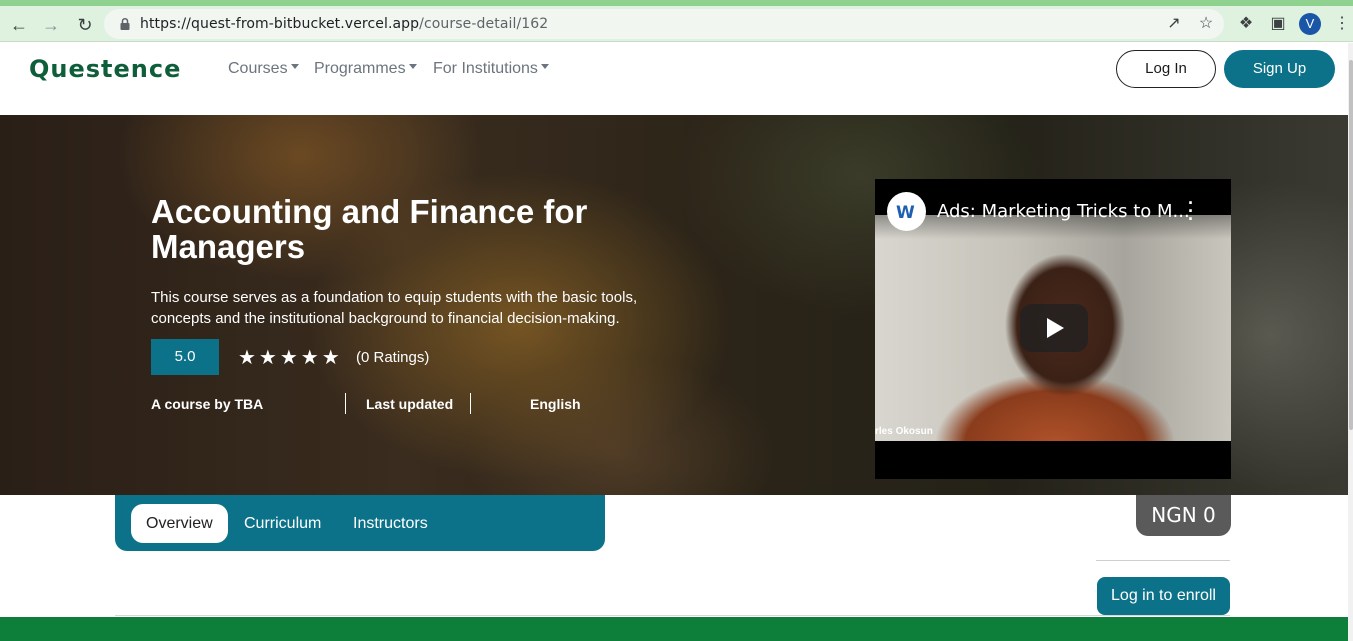 The height and width of the screenshot is (641, 1353). I want to click on nav-courses: Courses, so click(263, 69).